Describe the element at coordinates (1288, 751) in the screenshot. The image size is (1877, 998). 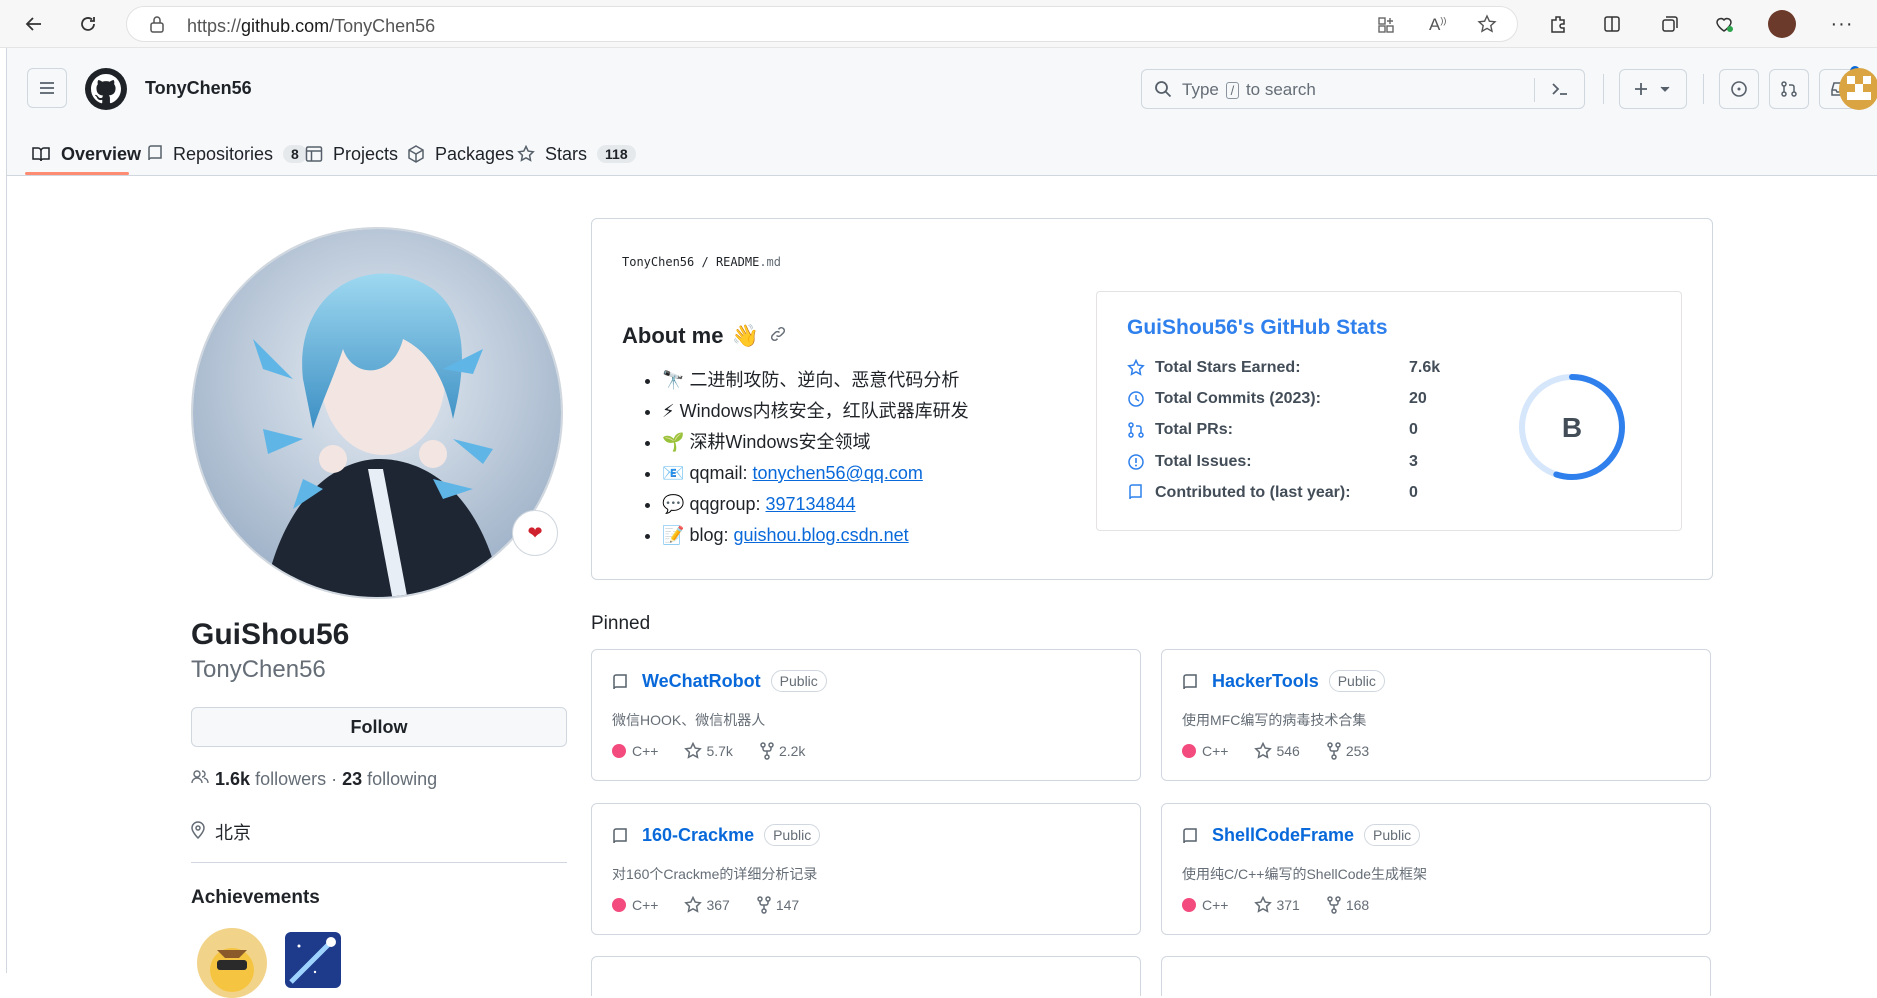
I see `stars-count: 546` at that location.